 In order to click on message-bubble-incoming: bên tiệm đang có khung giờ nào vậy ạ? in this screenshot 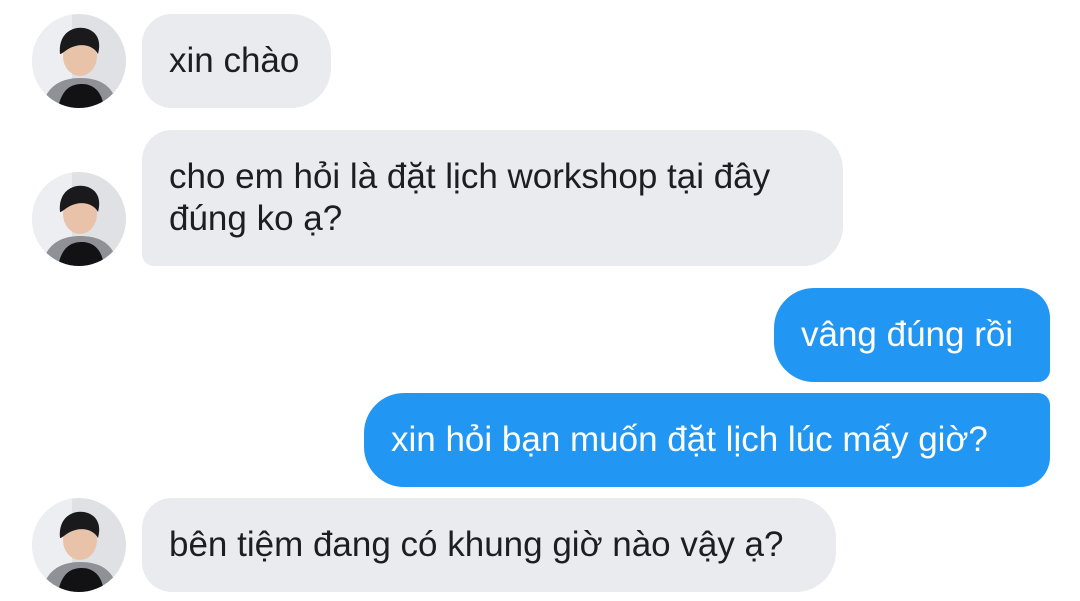, I will do `click(489, 545)`.